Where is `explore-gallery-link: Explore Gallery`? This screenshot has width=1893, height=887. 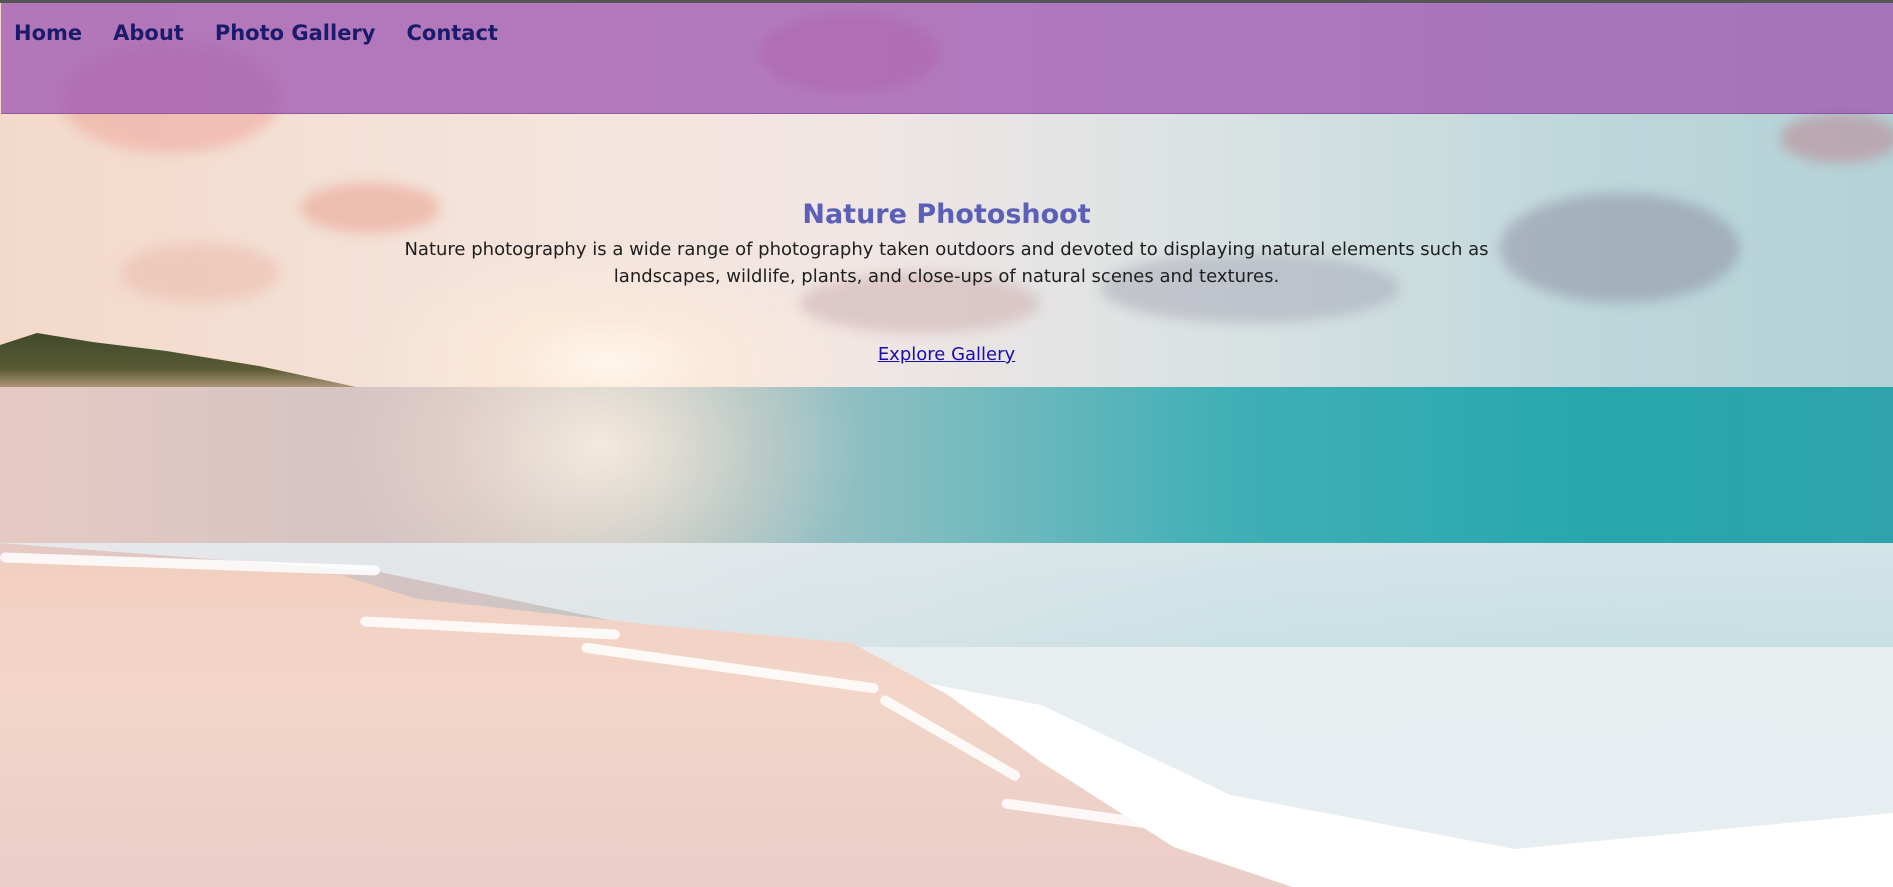
explore-gallery-link: Explore Gallery is located at coordinates (946, 354).